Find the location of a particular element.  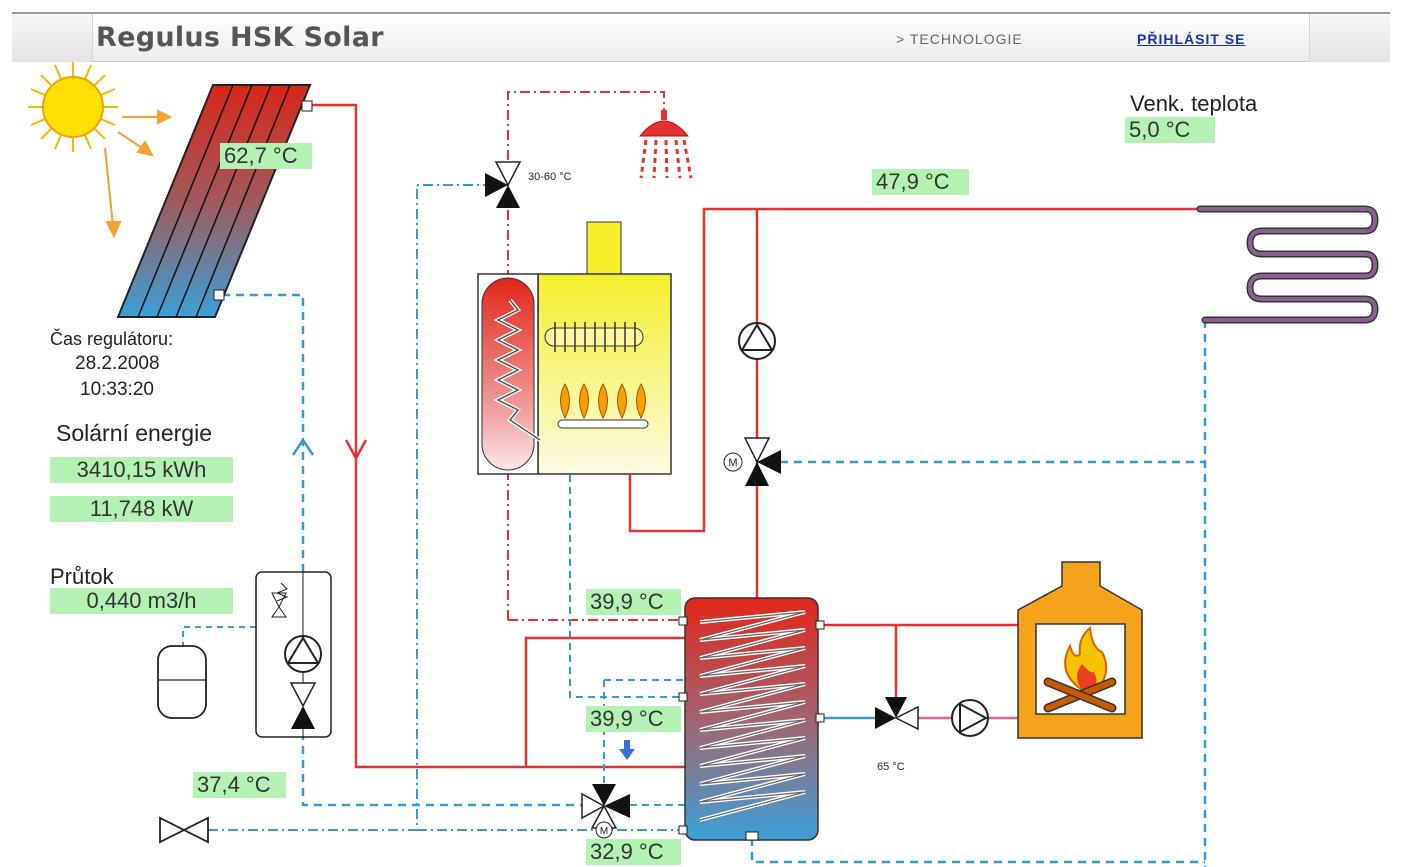

pipe-tank-bottom-return is located at coordinates (977, 851).